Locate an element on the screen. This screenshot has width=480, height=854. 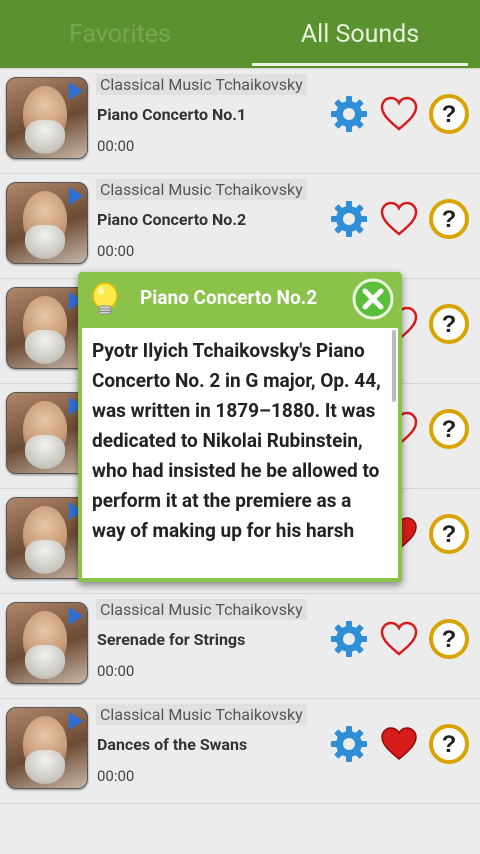
track-title: Piano Concerto No.1 is located at coordinates (172, 114).